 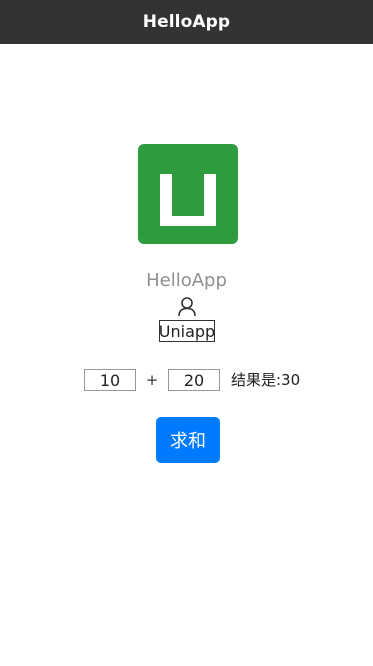 I want to click on nav-bar: HelloApp, so click(x=186, y=22).